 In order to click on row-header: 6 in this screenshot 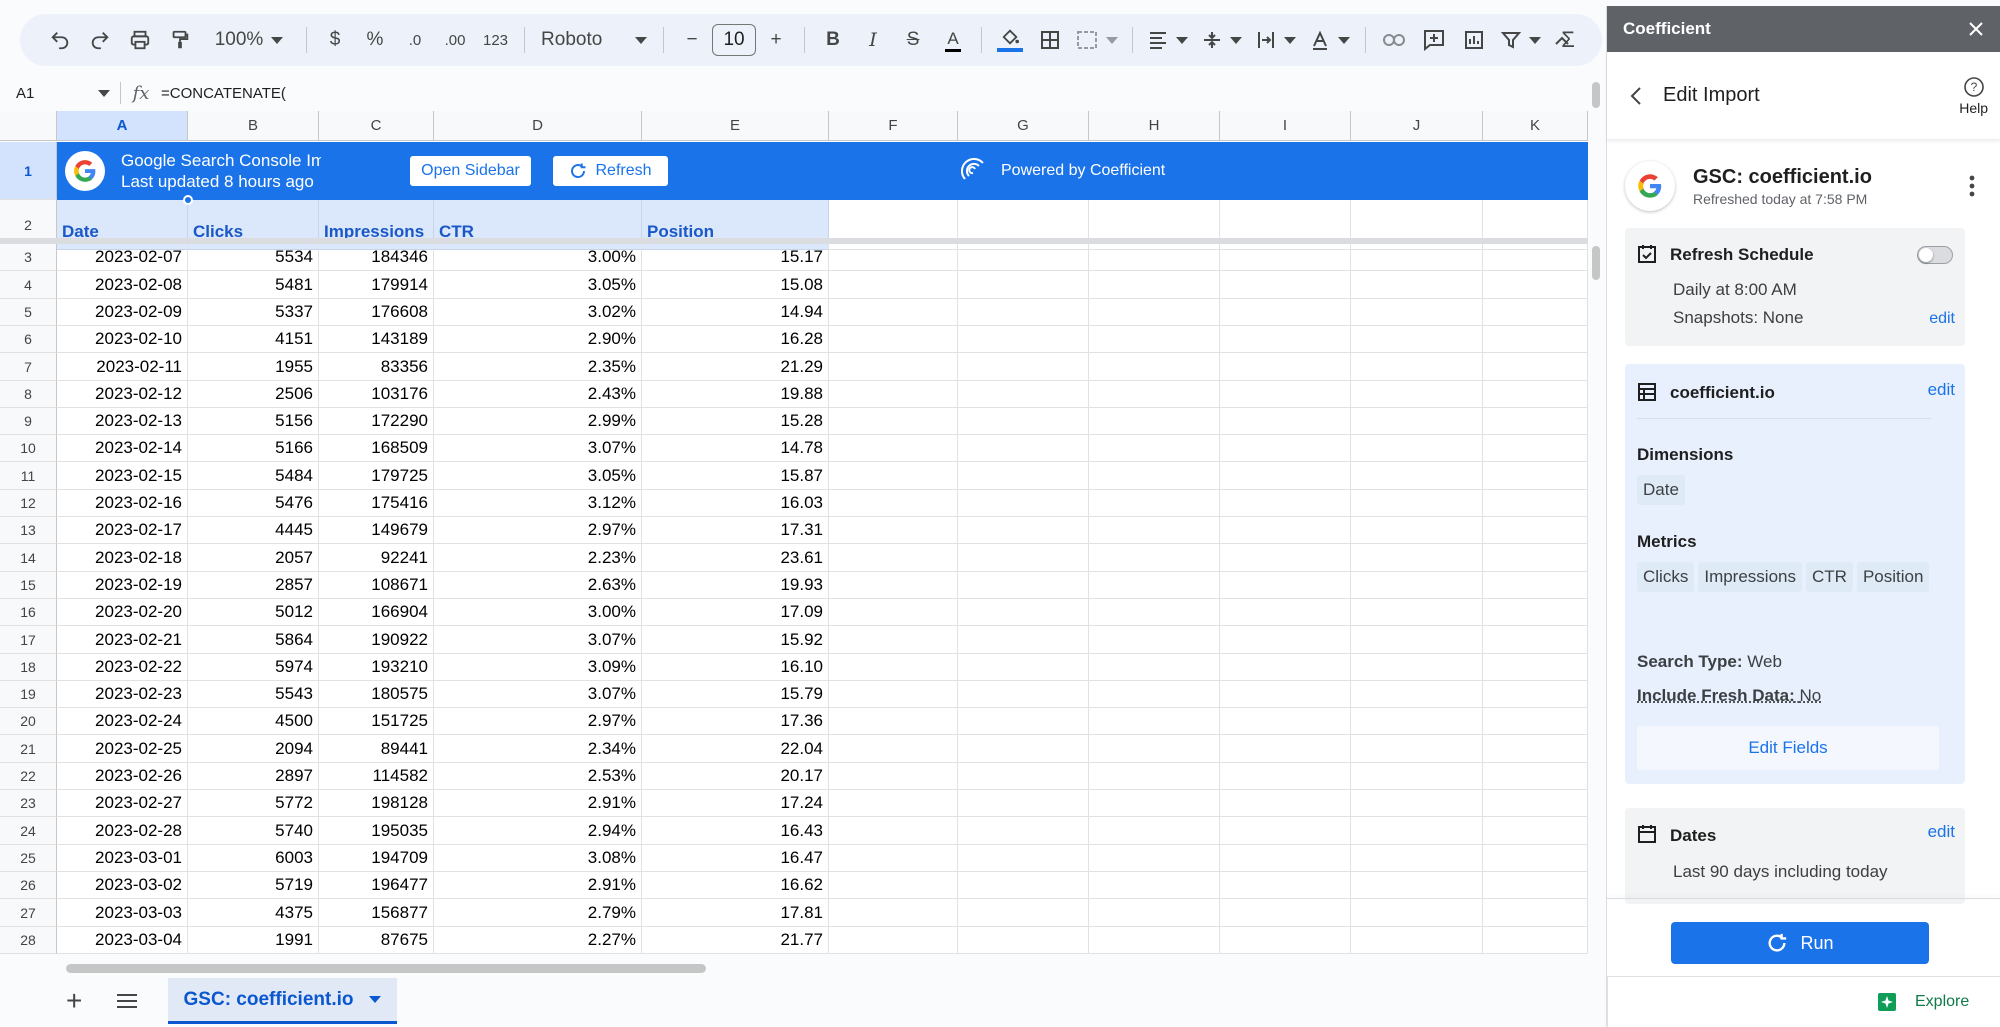, I will do `click(28, 339)`.